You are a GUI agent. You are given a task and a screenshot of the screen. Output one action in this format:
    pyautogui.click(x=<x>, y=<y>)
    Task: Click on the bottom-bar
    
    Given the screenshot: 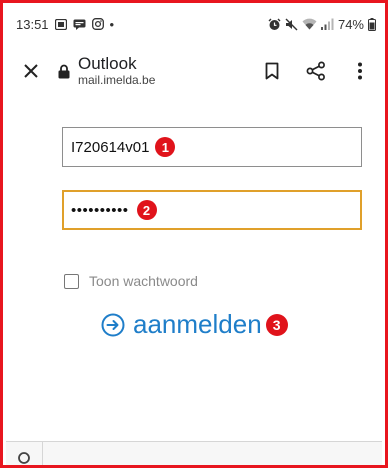 What is the action you would take?
    pyautogui.click(x=194, y=453)
    